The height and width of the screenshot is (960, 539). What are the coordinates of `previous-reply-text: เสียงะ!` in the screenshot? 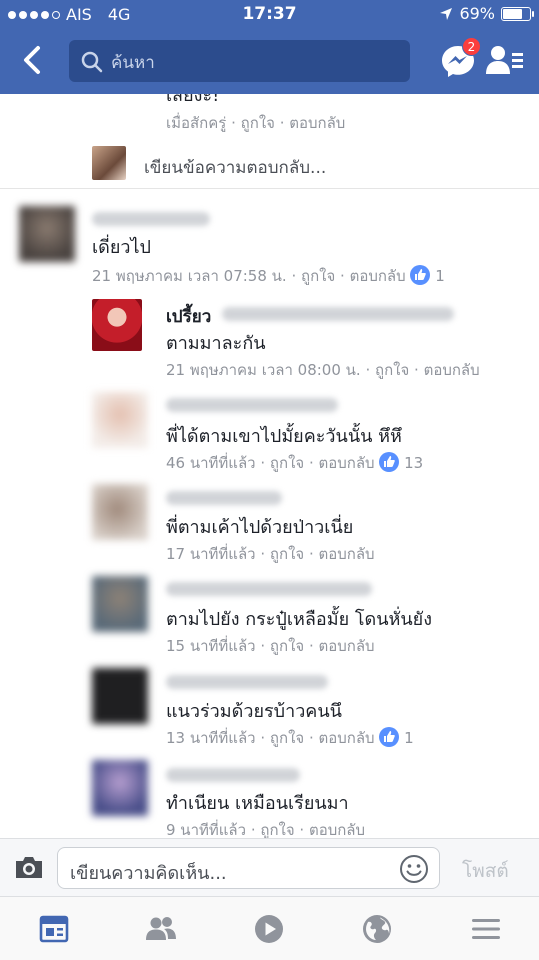 It's located at (193, 100).